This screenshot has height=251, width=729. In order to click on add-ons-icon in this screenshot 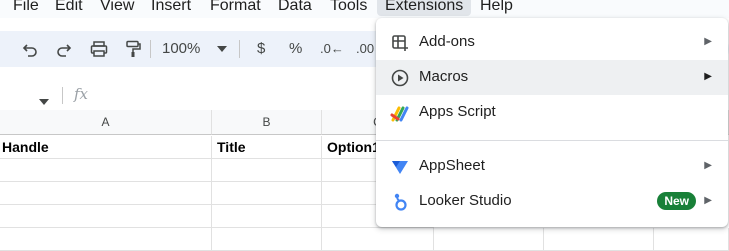, I will do `click(400, 43)`.